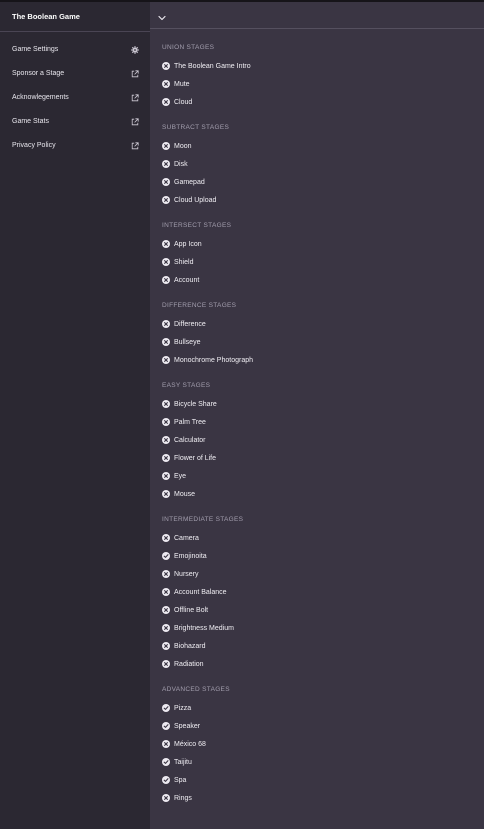  Describe the element at coordinates (196, 127) in the screenshot. I see `section-title: SUBTRACT STAGES` at that location.